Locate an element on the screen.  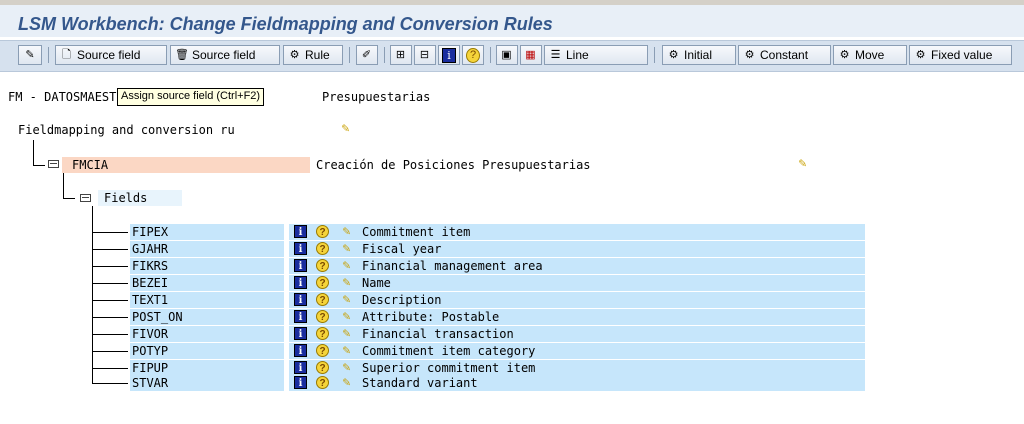
field-description: Commitment item category is located at coordinates (449, 351).